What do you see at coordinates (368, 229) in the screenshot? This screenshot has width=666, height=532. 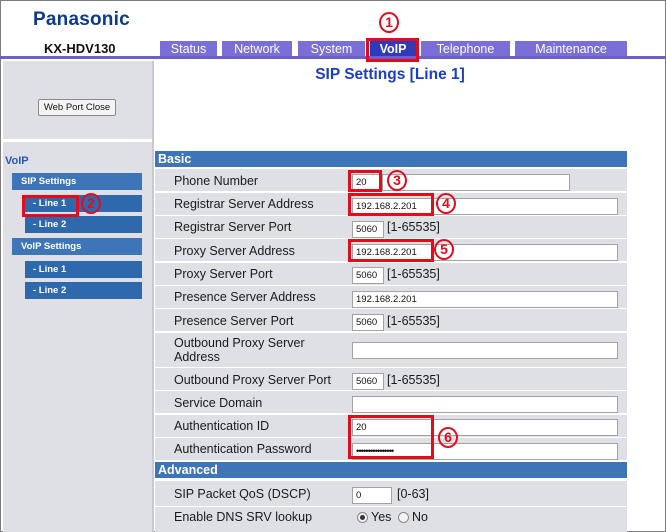 I see `registrar-port-input` at bounding box center [368, 229].